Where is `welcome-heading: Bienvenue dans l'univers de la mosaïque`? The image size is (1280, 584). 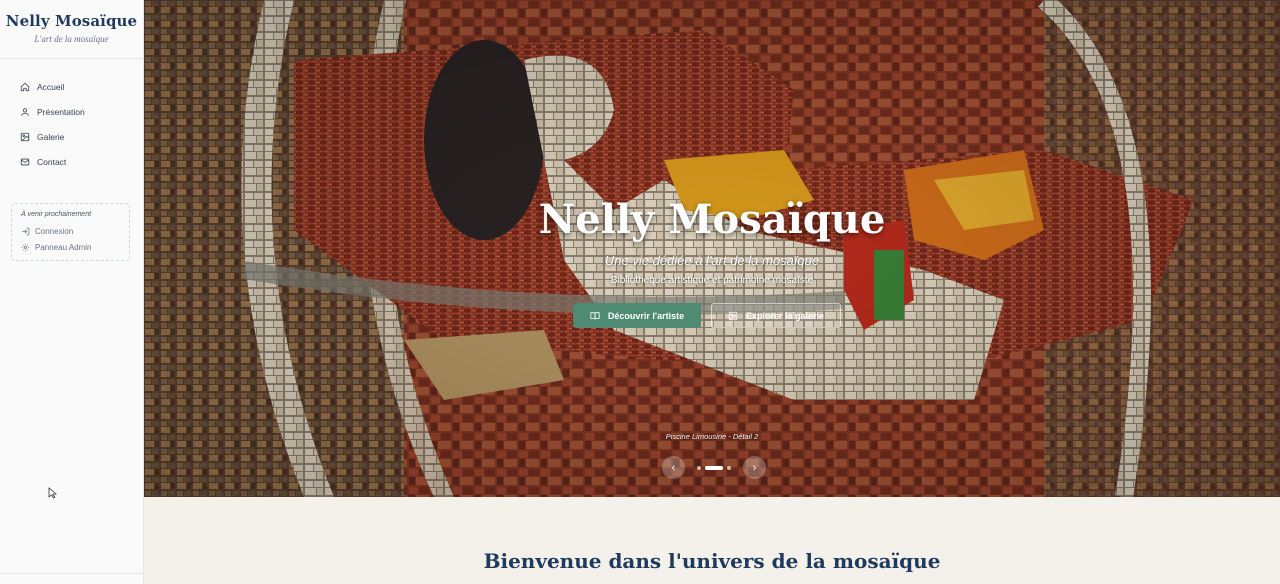
welcome-heading: Bienvenue dans l'univers de la mosaïque is located at coordinates (712, 561).